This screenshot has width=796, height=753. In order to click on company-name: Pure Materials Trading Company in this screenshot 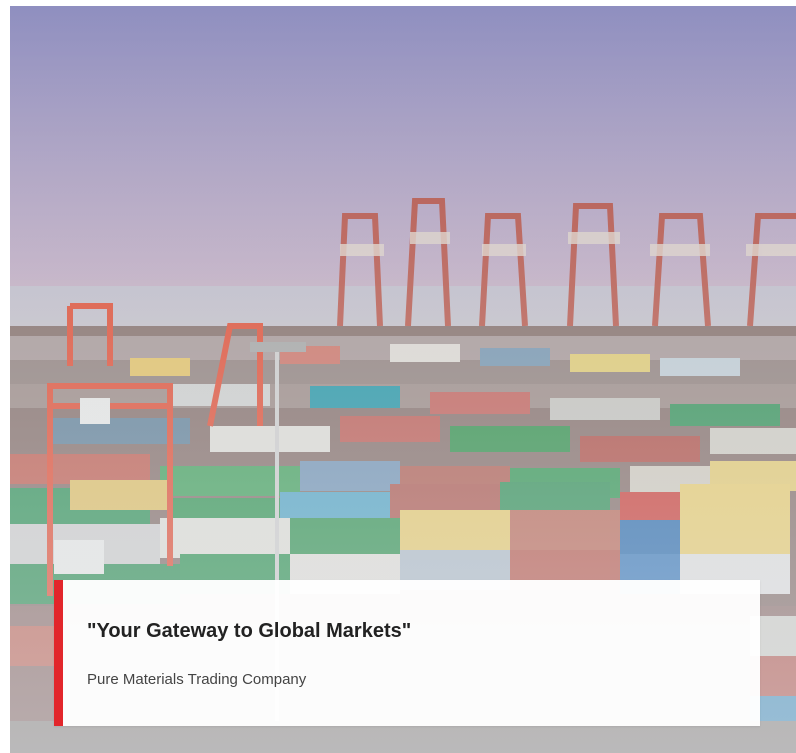, I will do `click(197, 679)`.